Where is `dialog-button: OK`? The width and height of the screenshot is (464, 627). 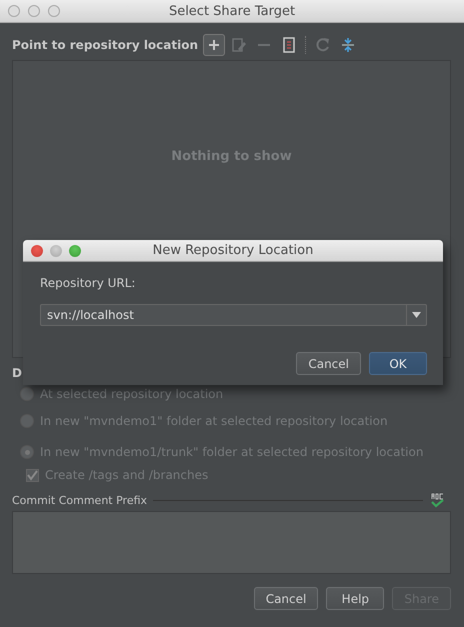
dialog-button: OK is located at coordinates (398, 363).